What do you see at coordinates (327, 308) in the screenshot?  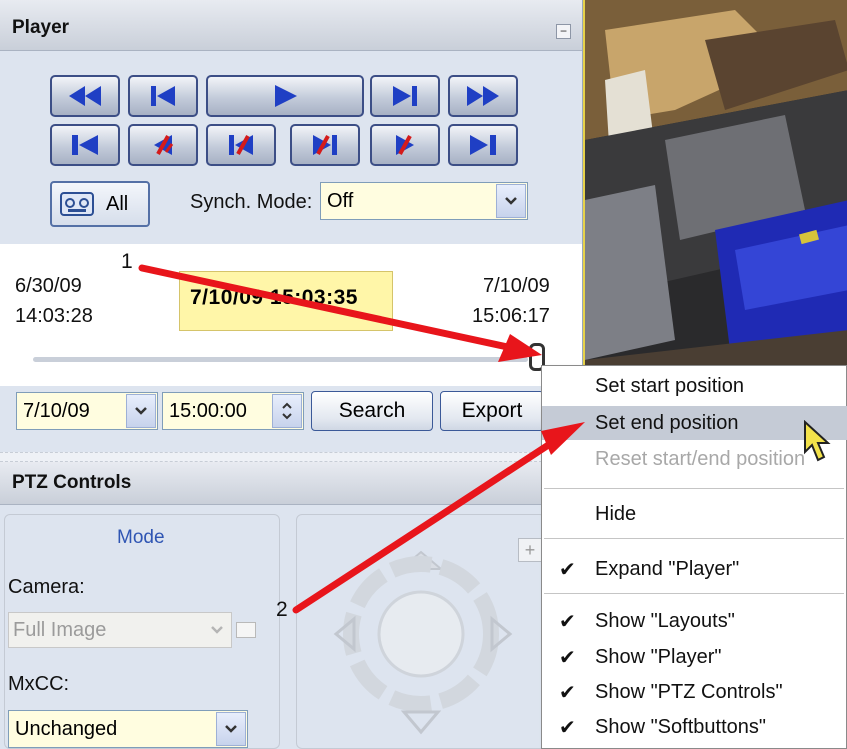 I see `arrow-1-line` at bounding box center [327, 308].